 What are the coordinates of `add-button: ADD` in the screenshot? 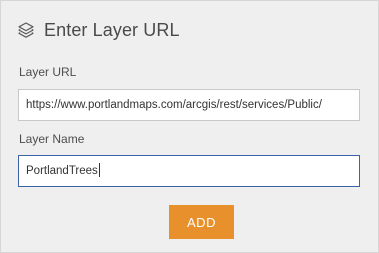 It's located at (201, 222).